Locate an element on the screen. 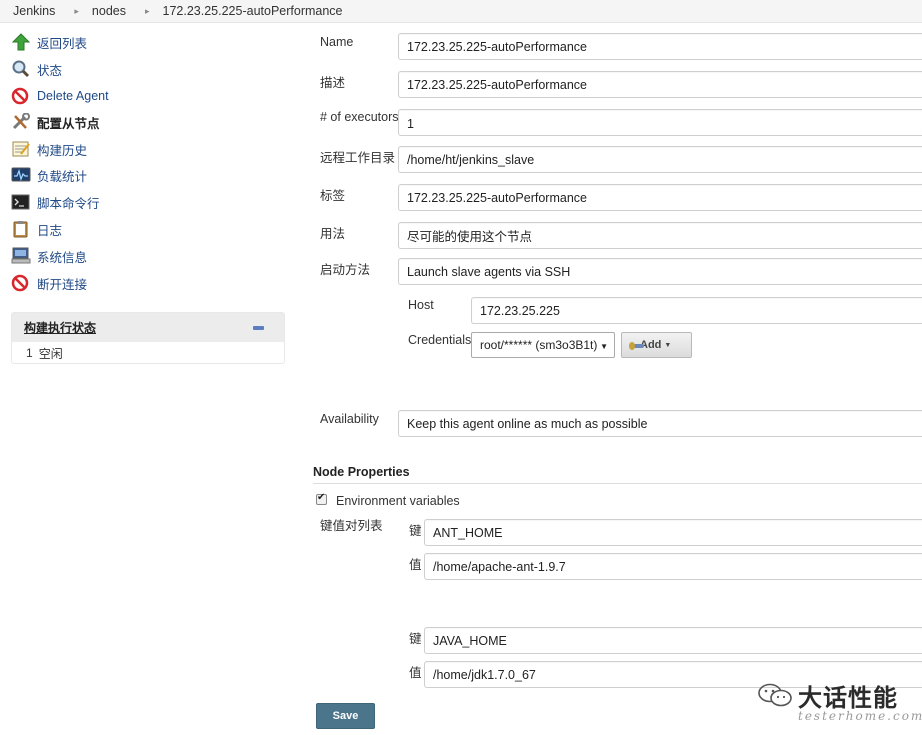 The width and height of the screenshot is (922, 735). executors-label: # of executors is located at coordinates (359, 117).